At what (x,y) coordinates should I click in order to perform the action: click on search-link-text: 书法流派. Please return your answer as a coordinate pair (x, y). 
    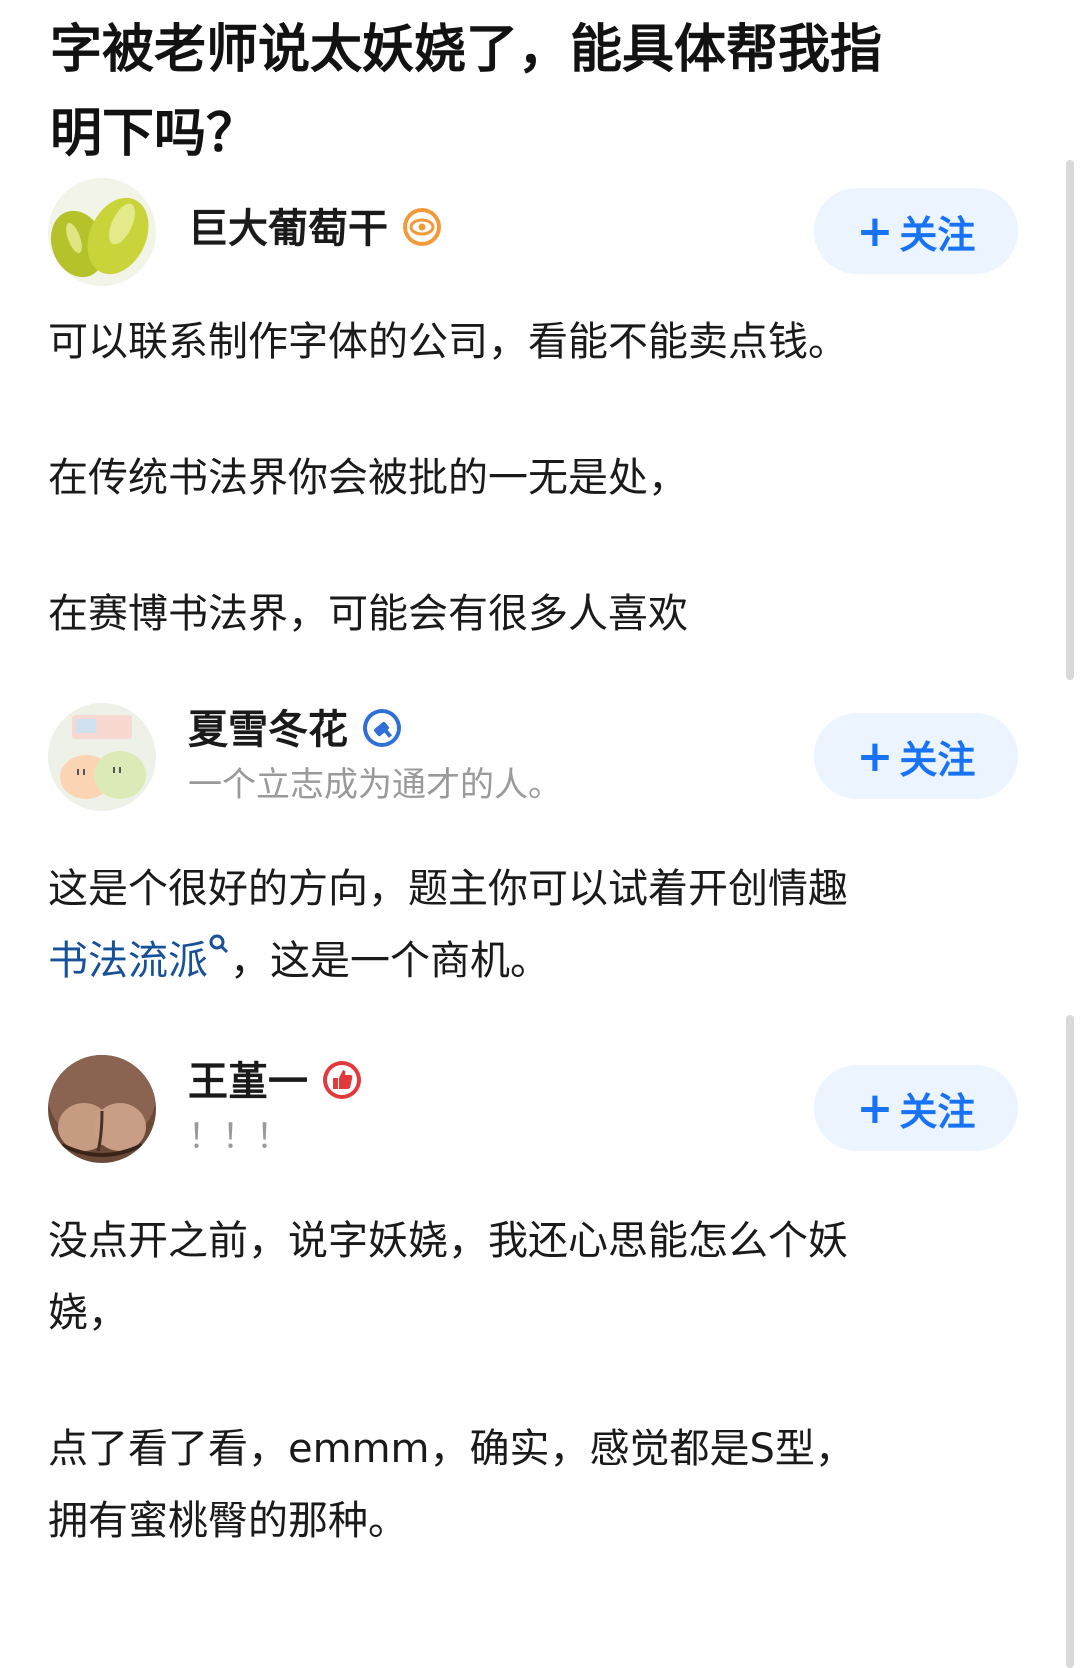
    Looking at the image, I should click on (128, 961).